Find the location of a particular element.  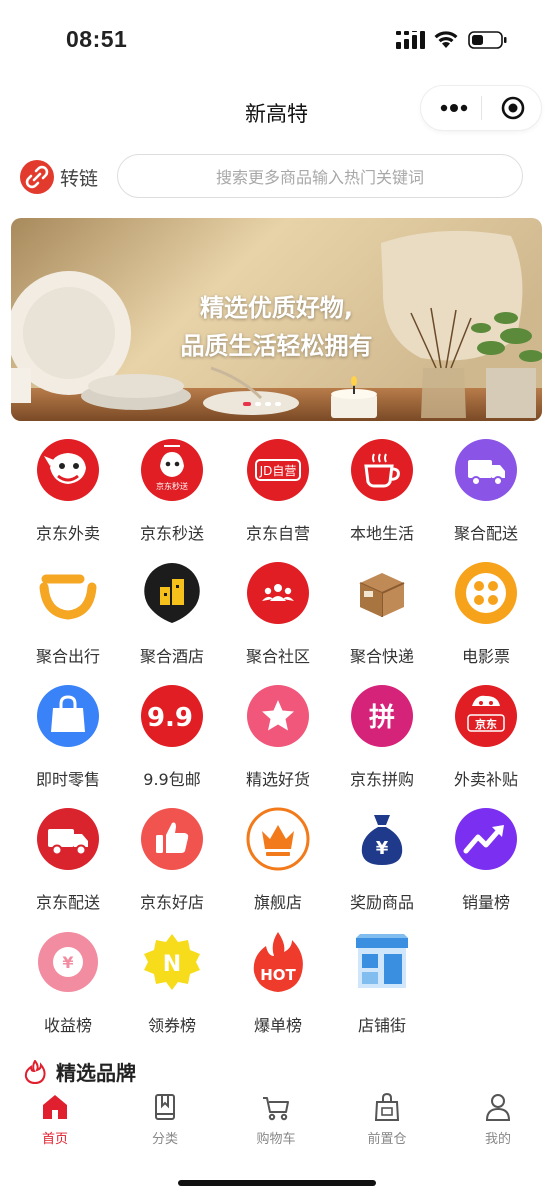

svg-text: HOT is located at coordinates (278, 975).